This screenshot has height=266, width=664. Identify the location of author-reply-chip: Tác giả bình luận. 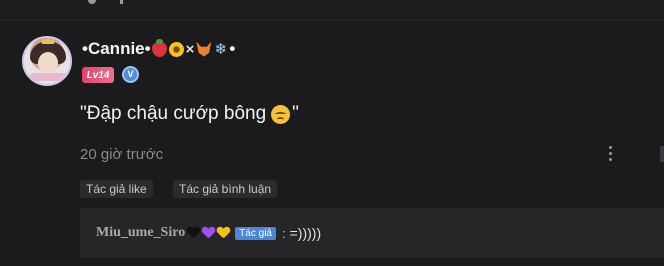
(225, 189).